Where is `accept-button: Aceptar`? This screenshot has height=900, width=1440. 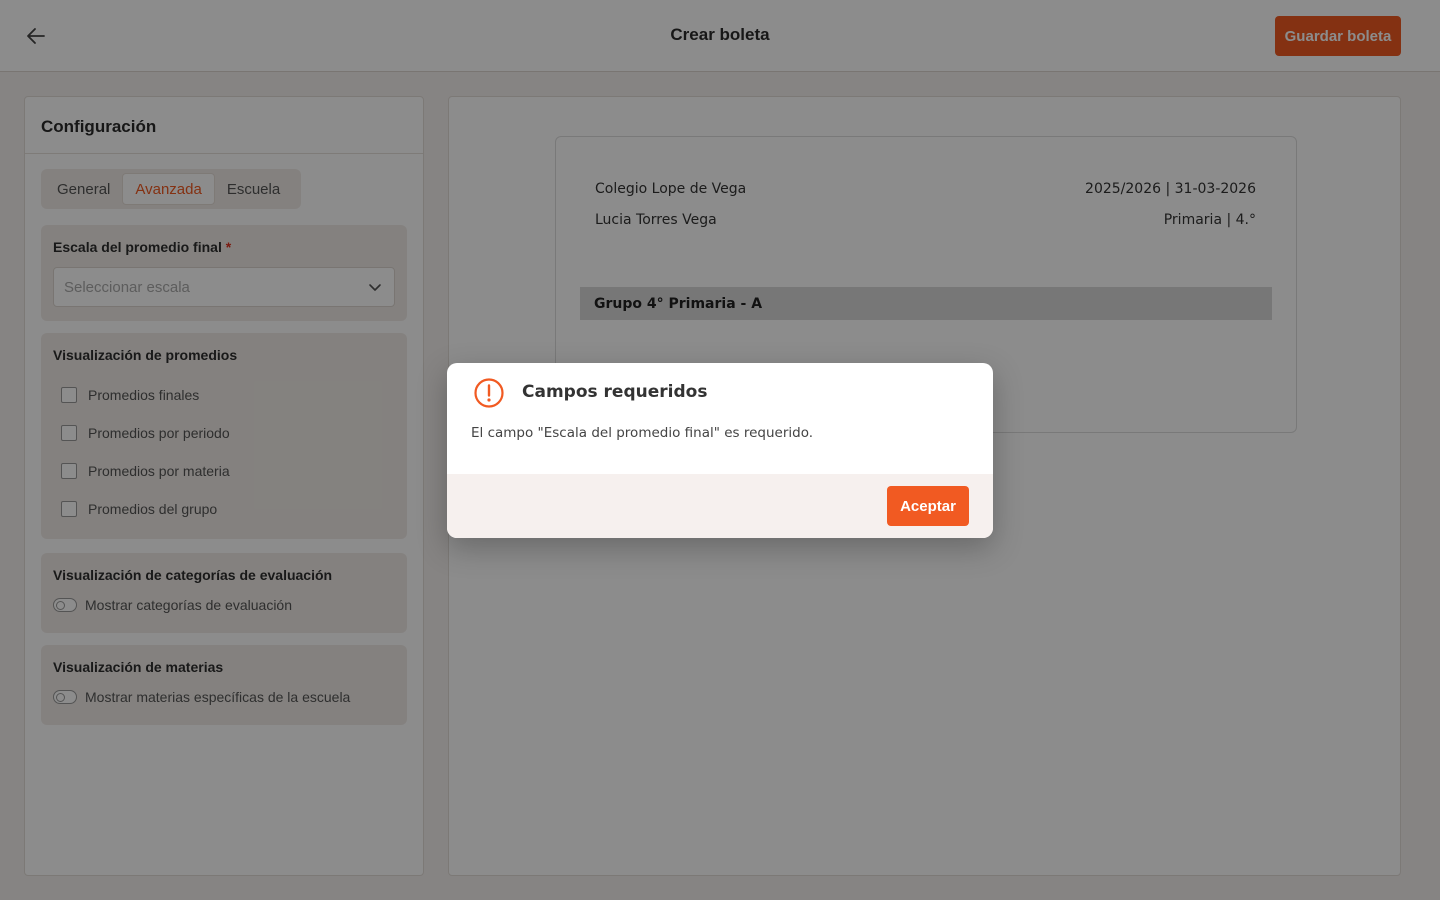
accept-button: Aceptar is located at coordinates (928, 506).